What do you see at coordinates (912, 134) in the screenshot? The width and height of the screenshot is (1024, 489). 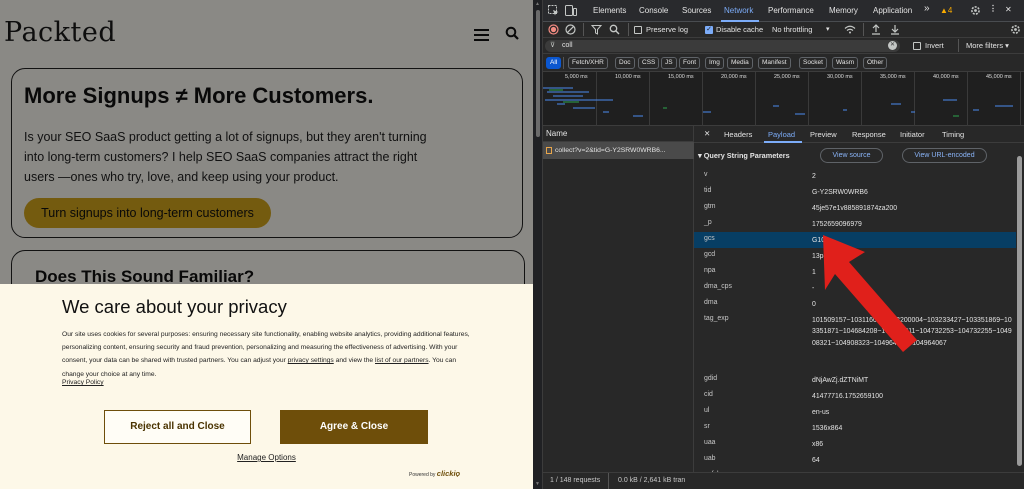 I see `tab-initiator: Initiator` at bounding box center [912, 134].